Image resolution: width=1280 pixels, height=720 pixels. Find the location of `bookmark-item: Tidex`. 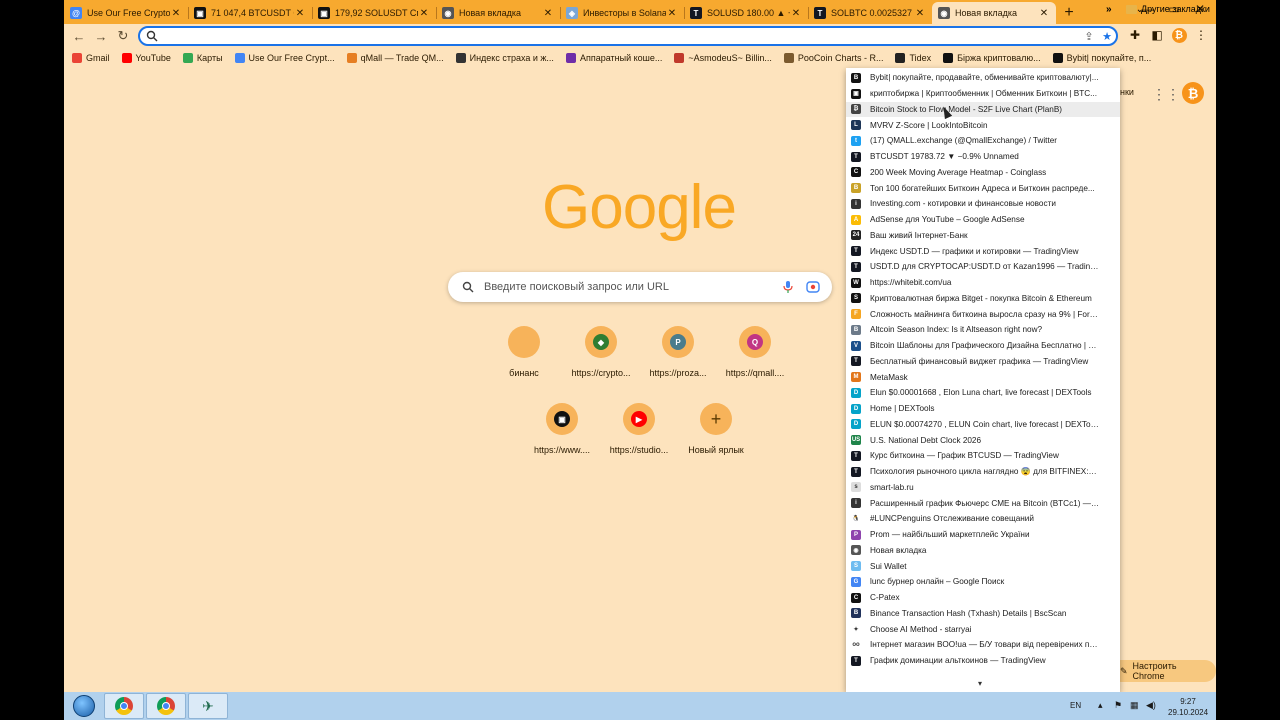

bookmark-item: Tidex is located at coordinates (913, 58).